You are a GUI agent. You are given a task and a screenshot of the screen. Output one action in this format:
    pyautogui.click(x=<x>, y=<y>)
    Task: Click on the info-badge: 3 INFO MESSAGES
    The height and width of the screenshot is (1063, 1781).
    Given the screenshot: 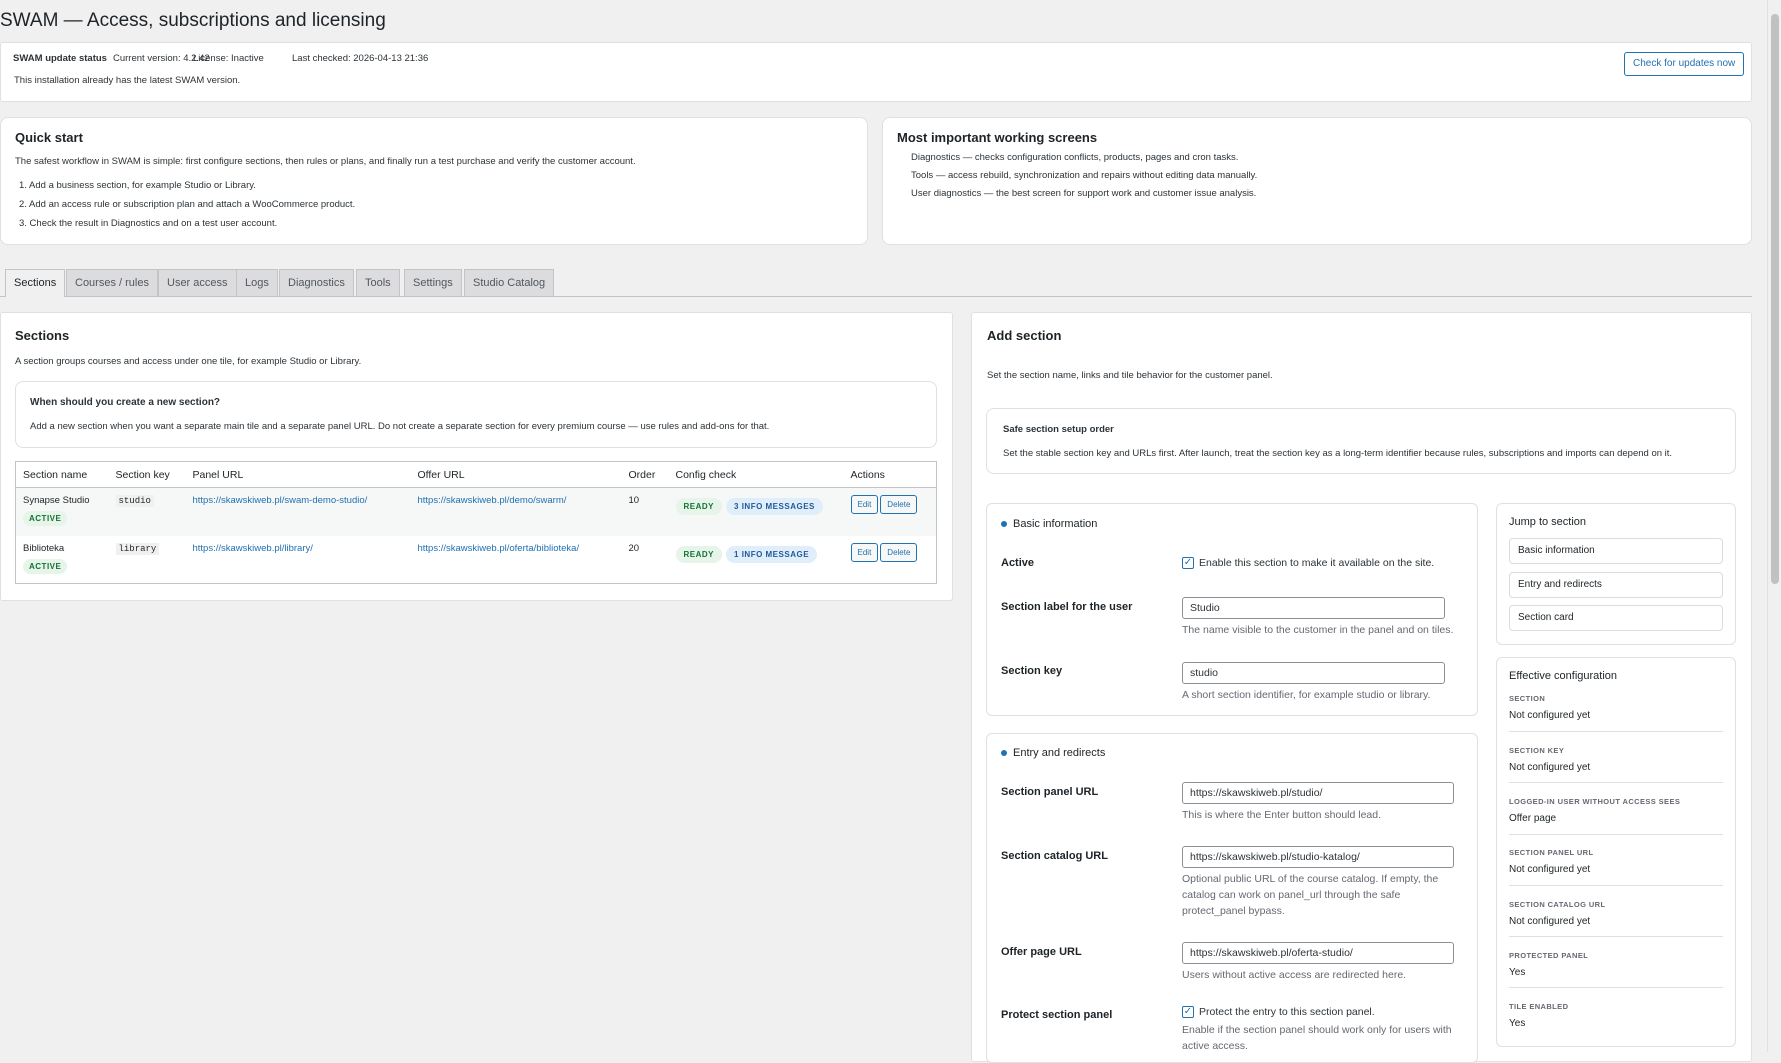 What is the action you would take?
    pyautogui.click(x=774, y=506)
    